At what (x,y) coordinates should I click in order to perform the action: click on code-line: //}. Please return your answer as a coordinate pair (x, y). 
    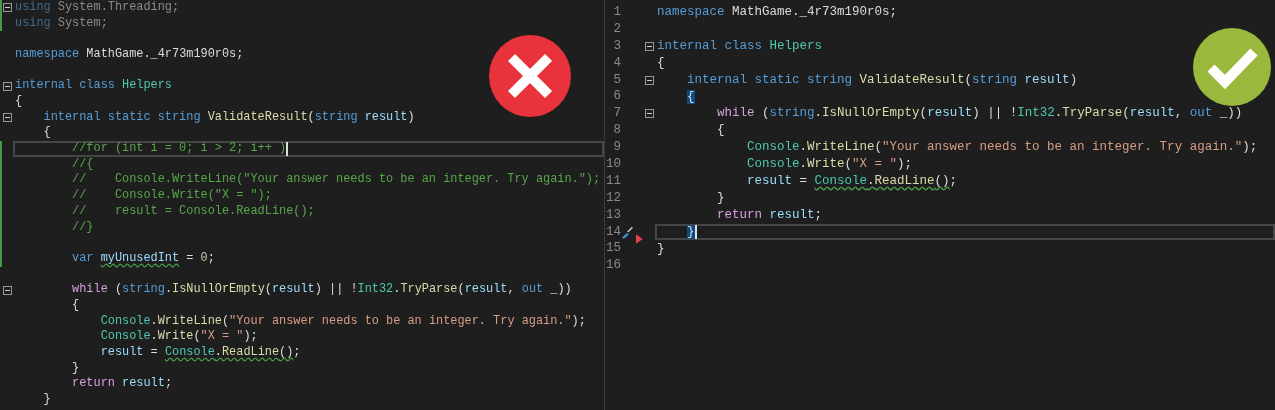
    Looking at the image, I should click on (82, 227).